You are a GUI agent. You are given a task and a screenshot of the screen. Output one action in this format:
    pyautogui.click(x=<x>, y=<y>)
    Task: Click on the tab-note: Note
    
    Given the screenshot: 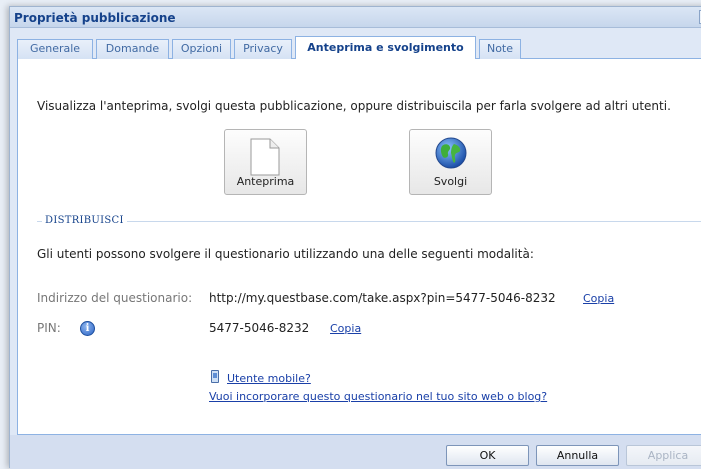 What is the action you would take?
    pyautogui.click(x=500, y=49)
    